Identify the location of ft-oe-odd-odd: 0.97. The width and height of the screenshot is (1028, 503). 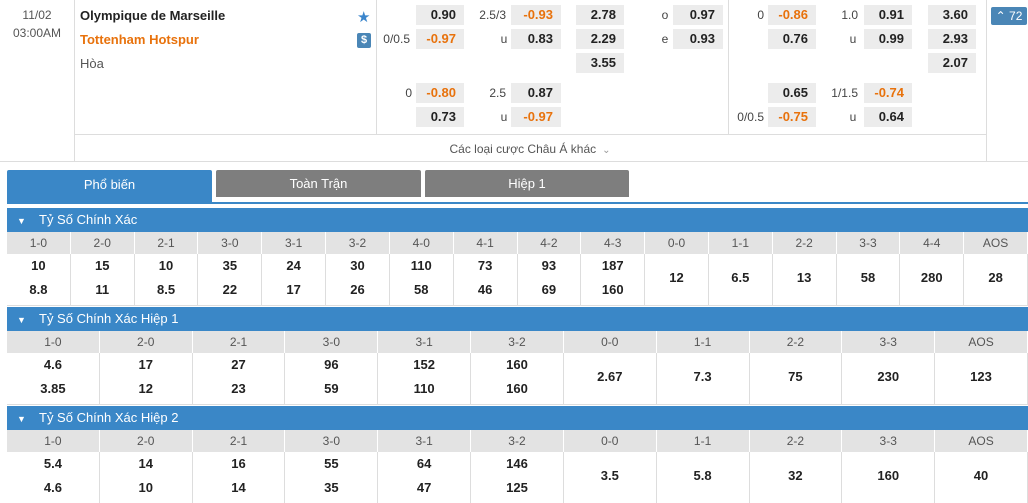
(698, 15).